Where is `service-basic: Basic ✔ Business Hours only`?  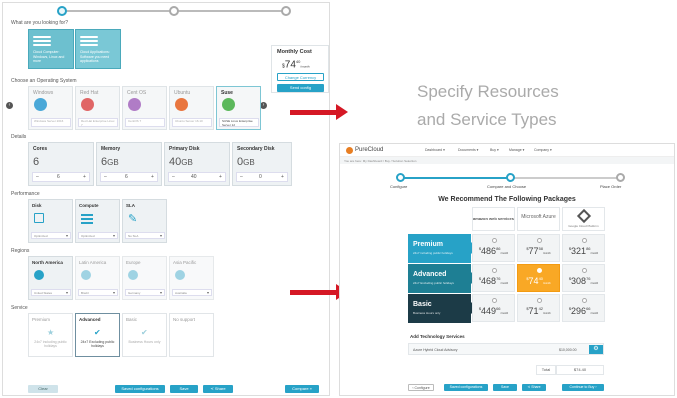
service-basic: Basic ✔ Business Hours only is located at coordinates (144, 335).